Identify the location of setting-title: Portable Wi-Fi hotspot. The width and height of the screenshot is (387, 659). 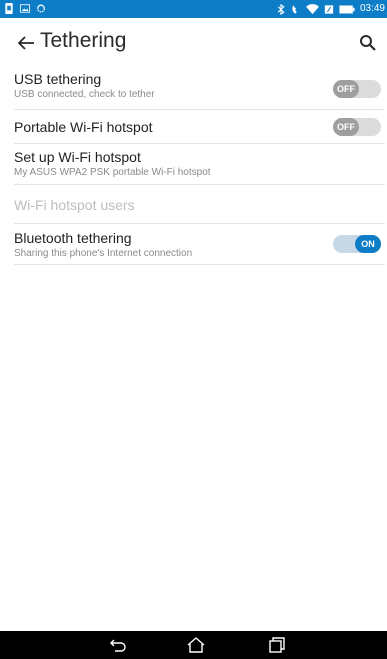
(83, 127).